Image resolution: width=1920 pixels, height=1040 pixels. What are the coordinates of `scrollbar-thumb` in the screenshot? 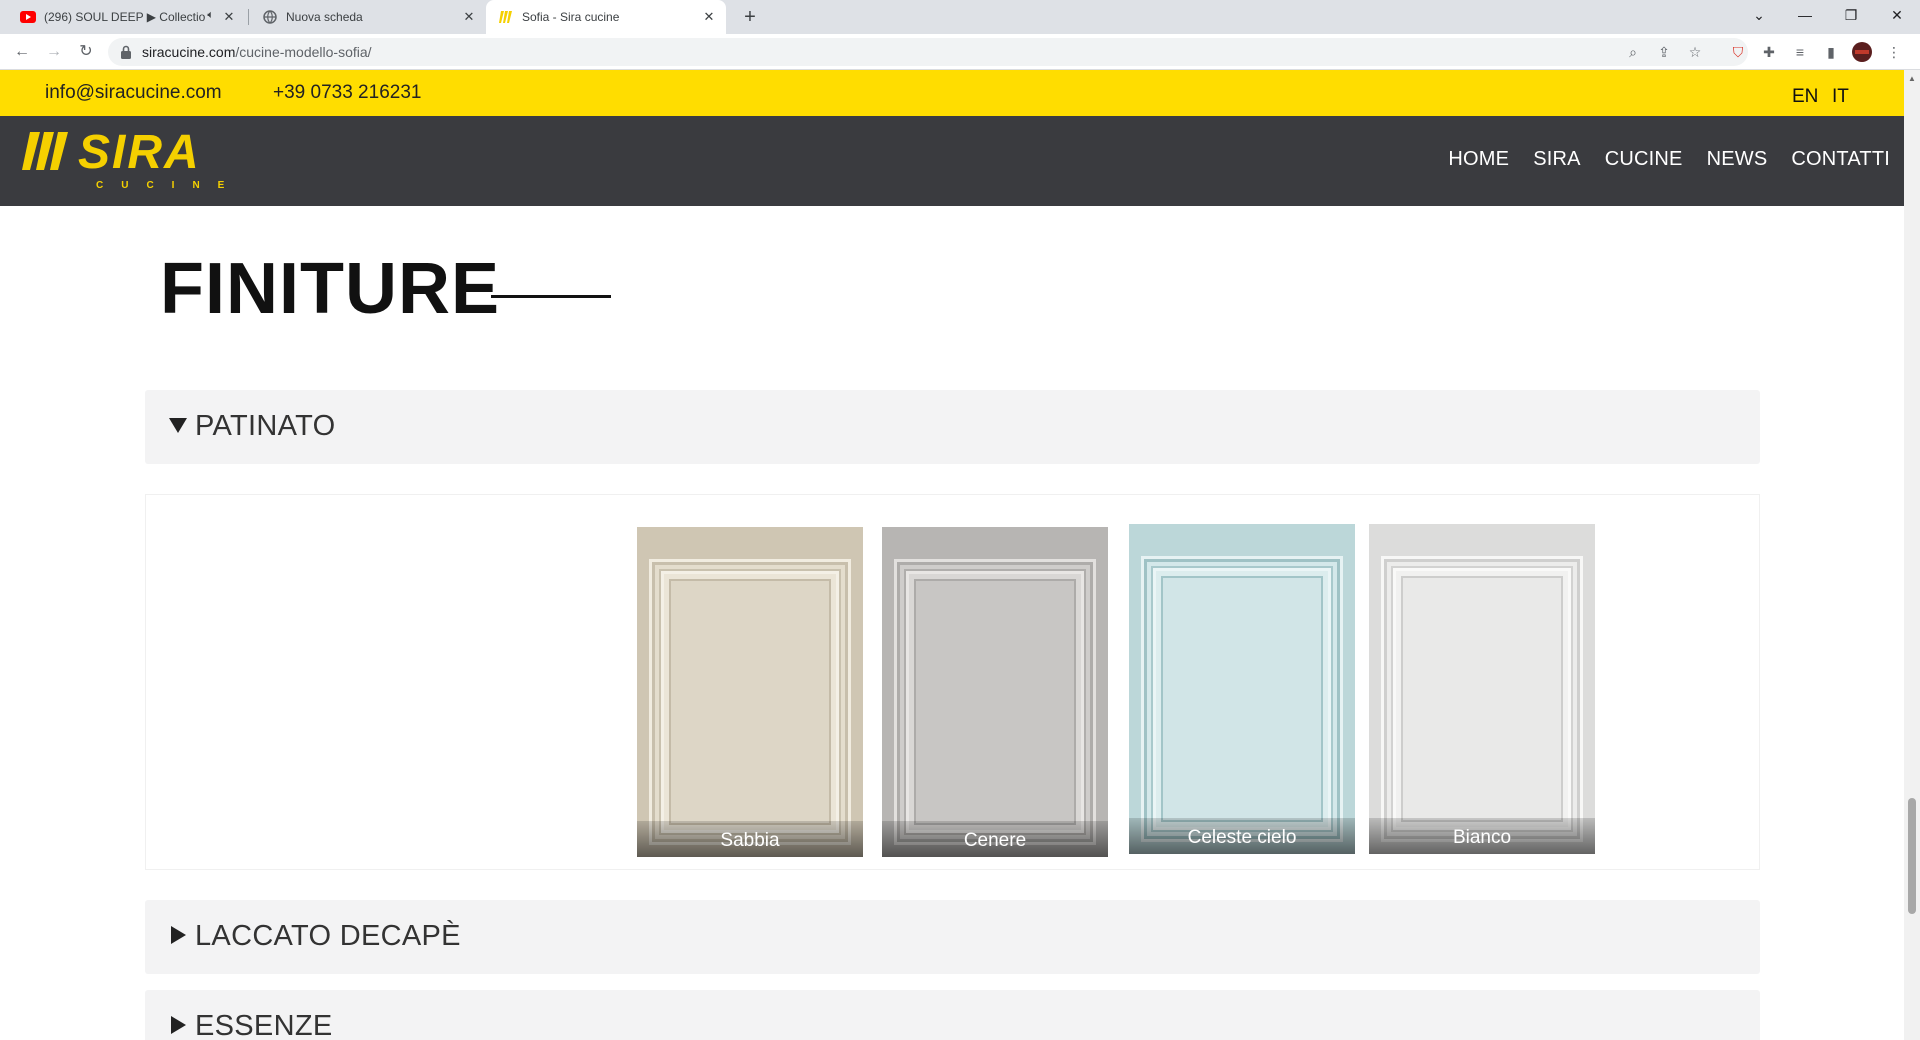 It's located at (1912, 856).